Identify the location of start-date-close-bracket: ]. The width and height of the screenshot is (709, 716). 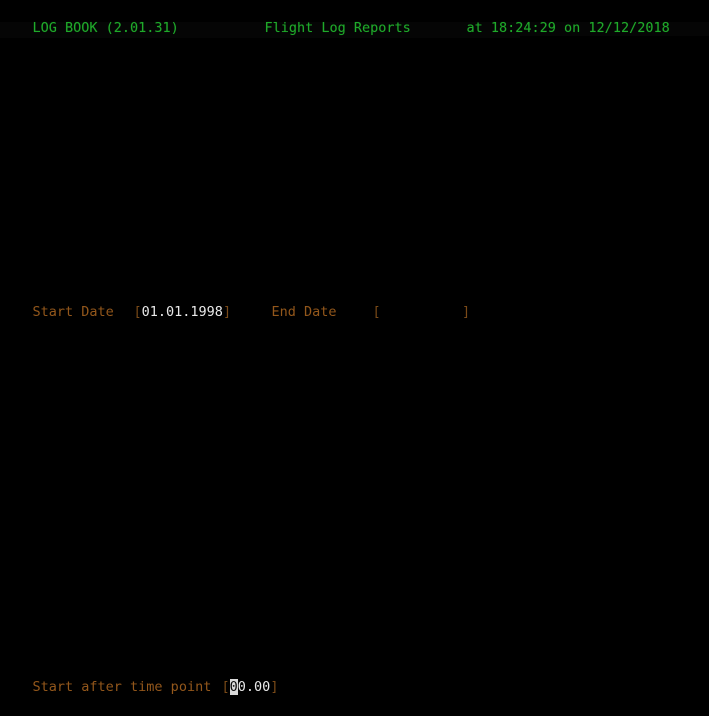
(227, 312).